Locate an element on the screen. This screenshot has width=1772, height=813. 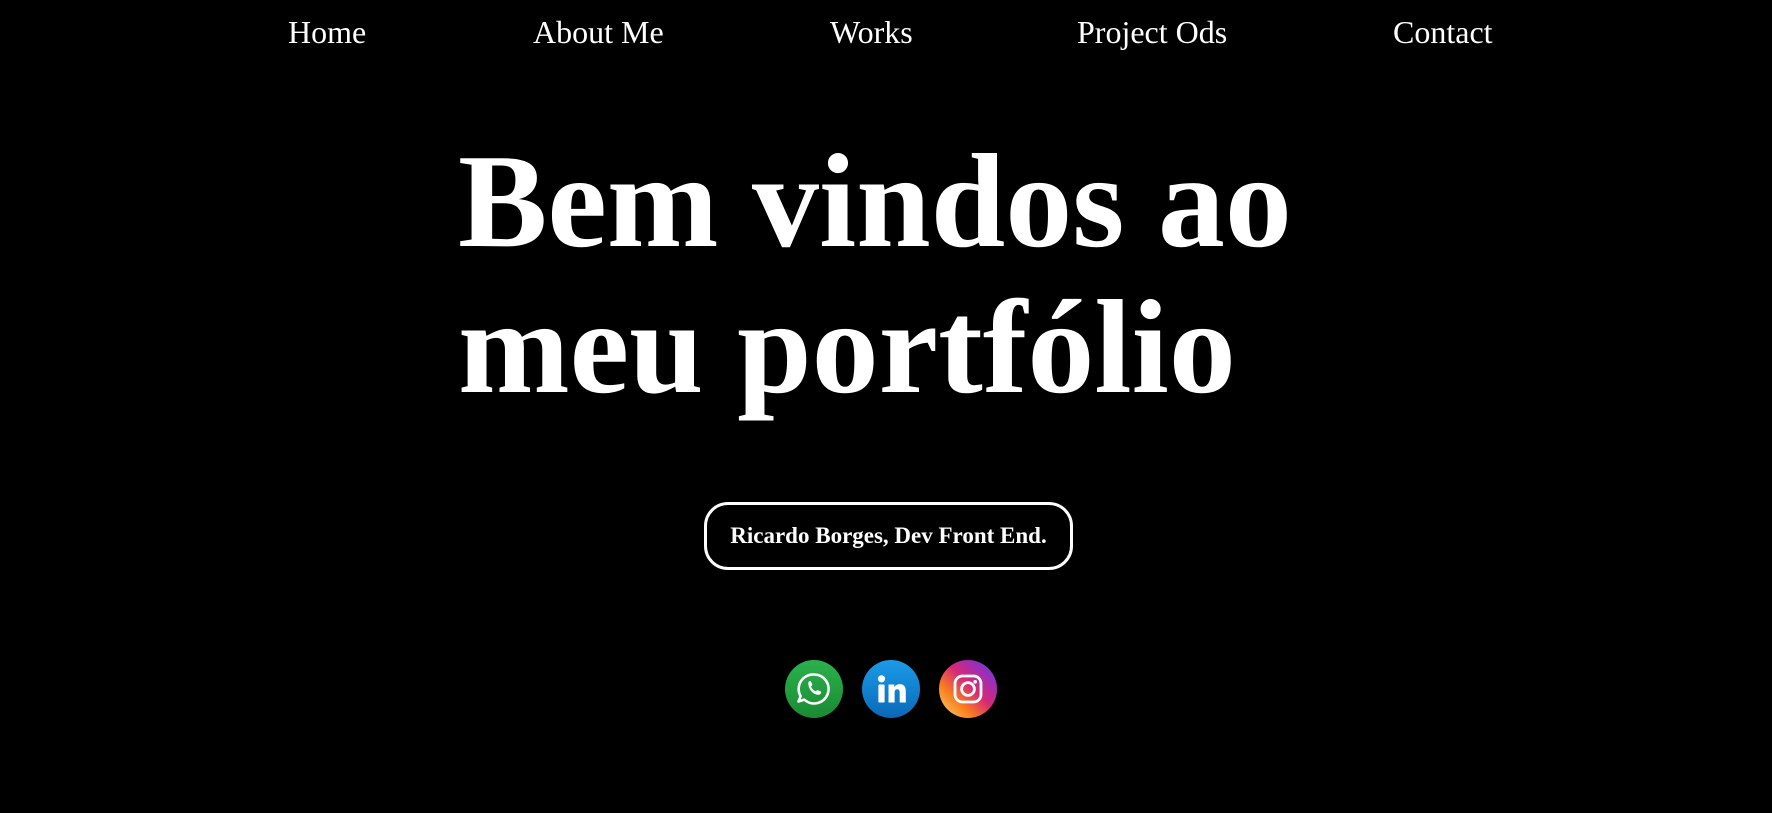
tagline-badge: Ricardo Borges, Dev Front End. is located at coordinates (888, 536).